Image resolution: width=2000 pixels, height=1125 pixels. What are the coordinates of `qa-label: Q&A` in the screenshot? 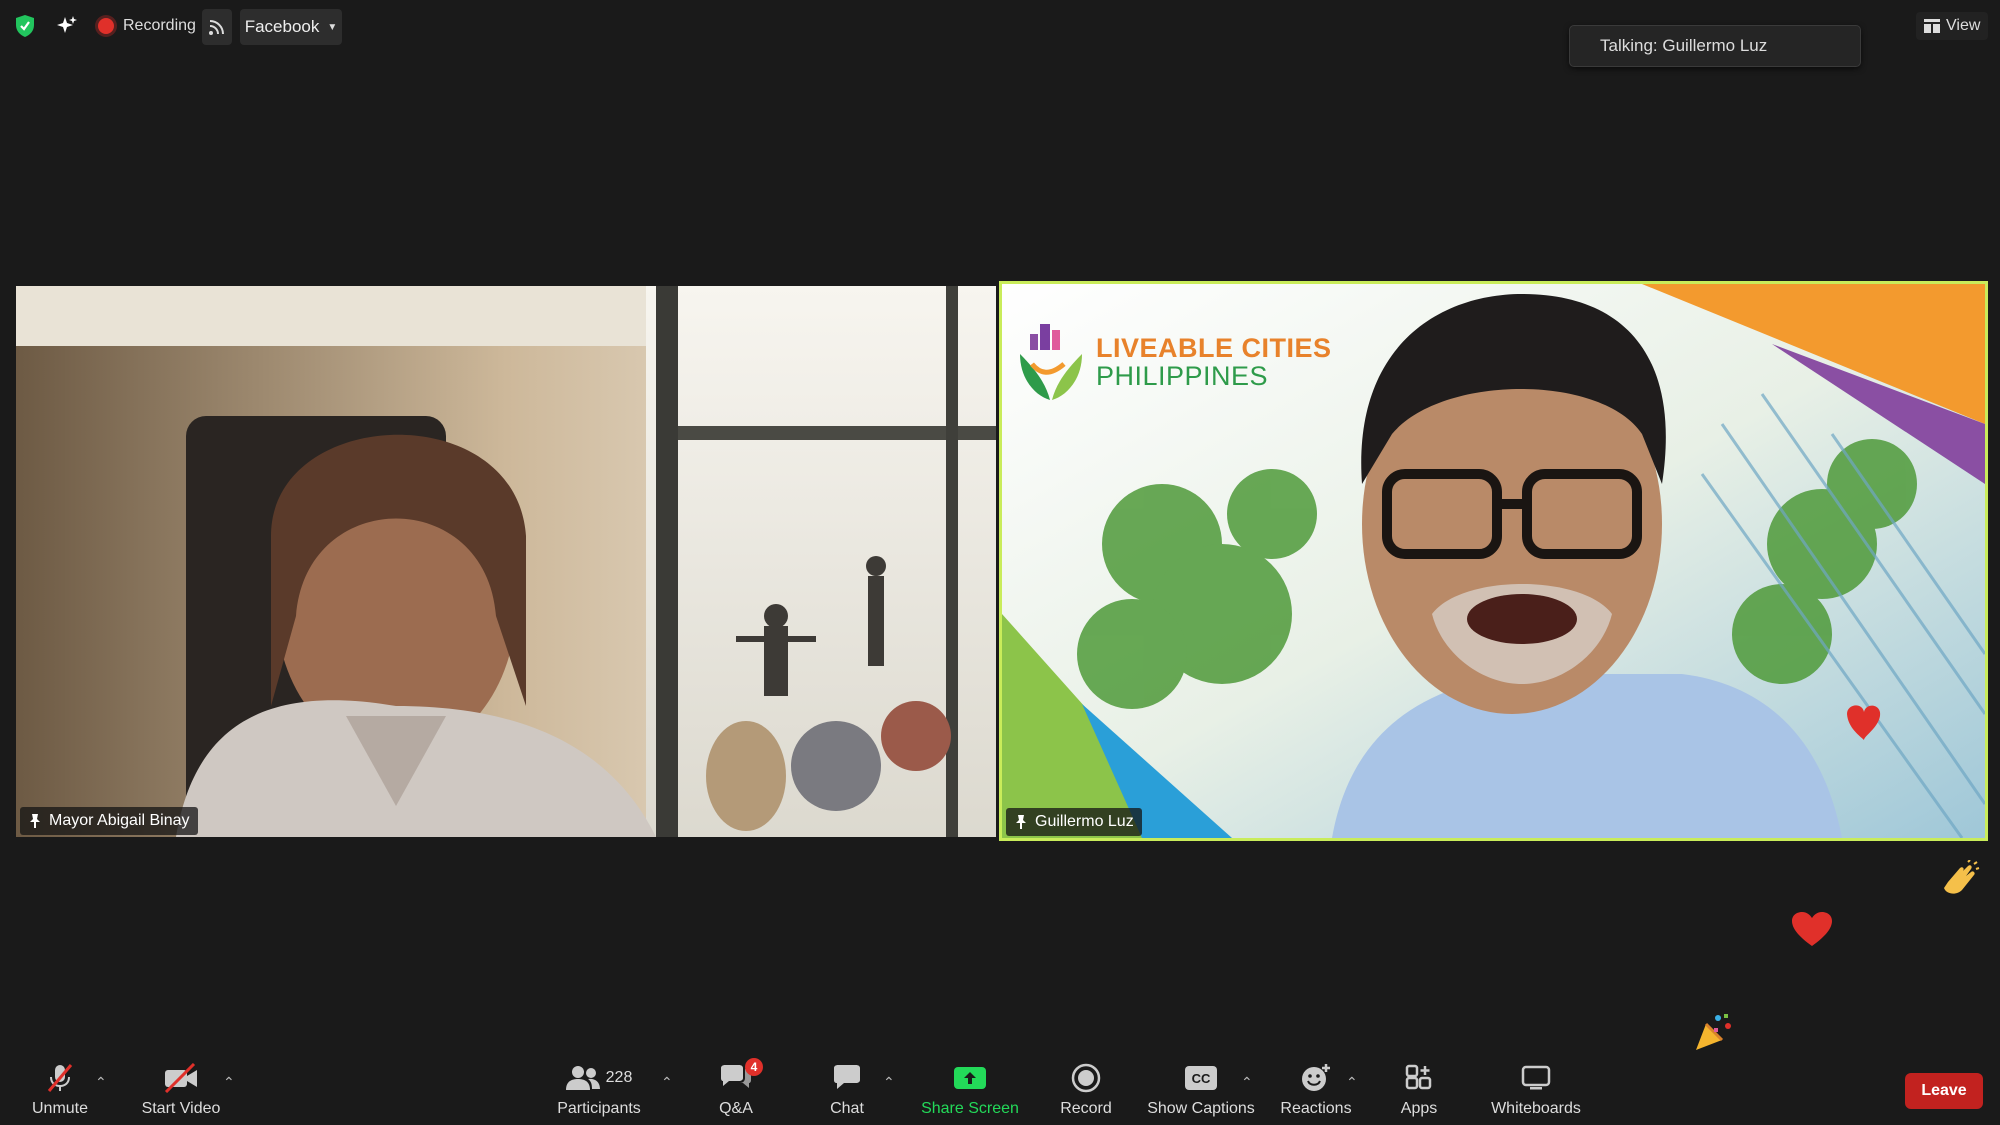 It's located at (736, 1108).